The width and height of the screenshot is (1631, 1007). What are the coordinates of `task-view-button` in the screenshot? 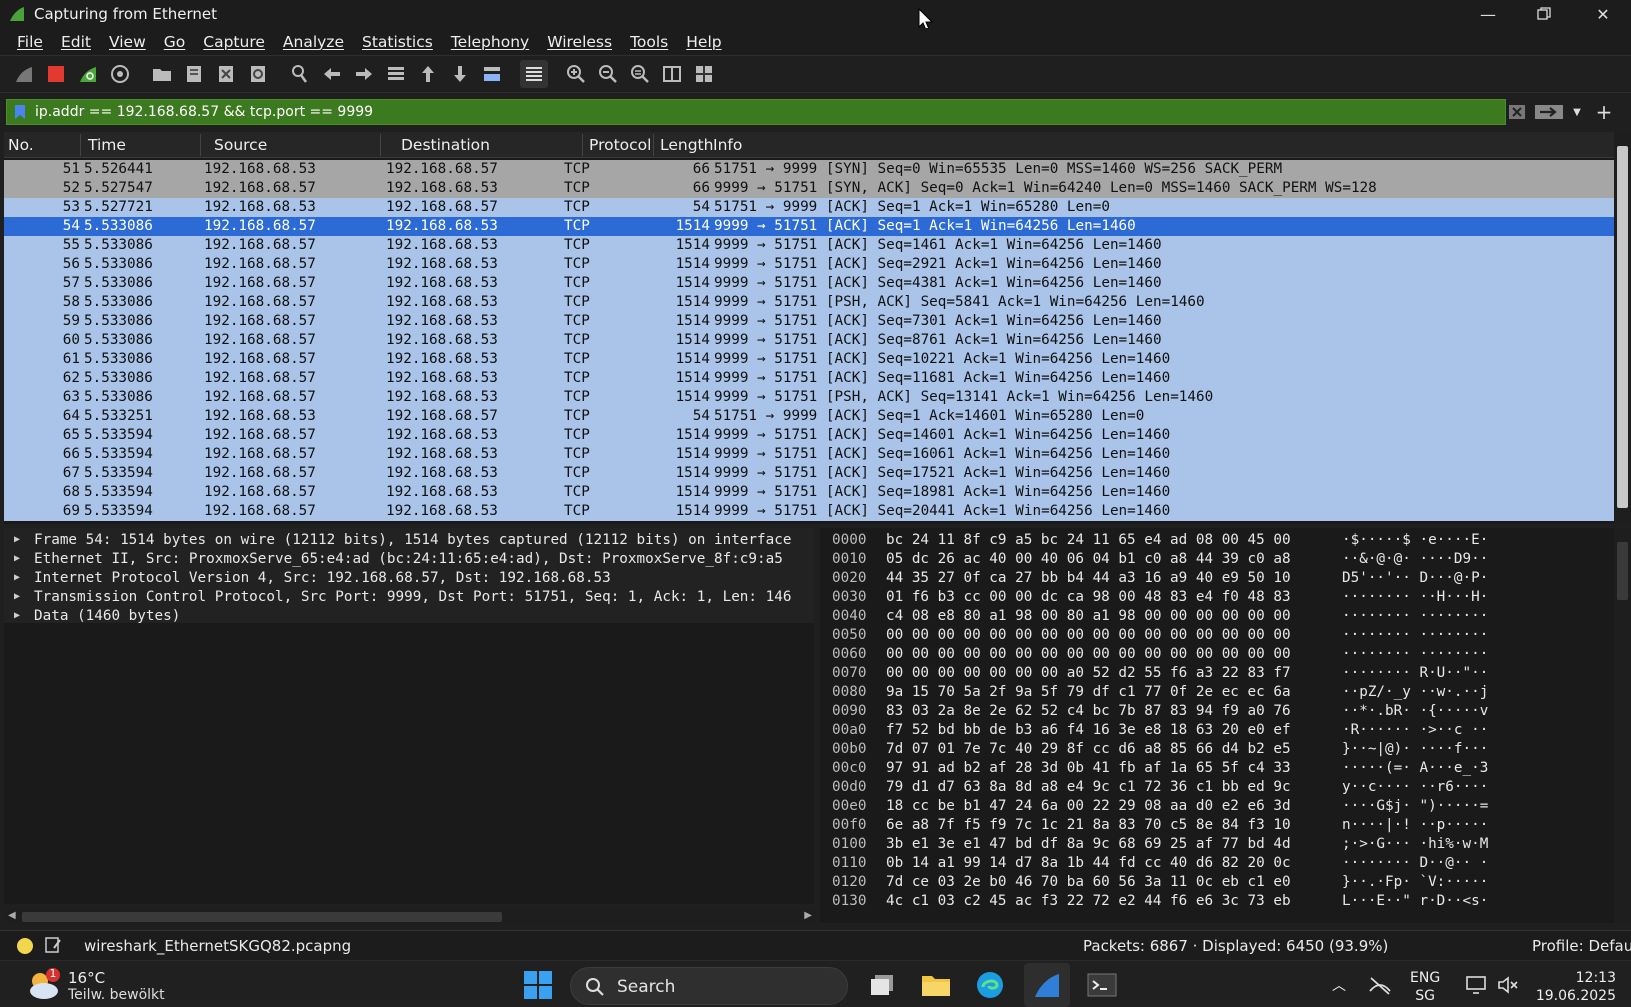 It's located at (882, 984).